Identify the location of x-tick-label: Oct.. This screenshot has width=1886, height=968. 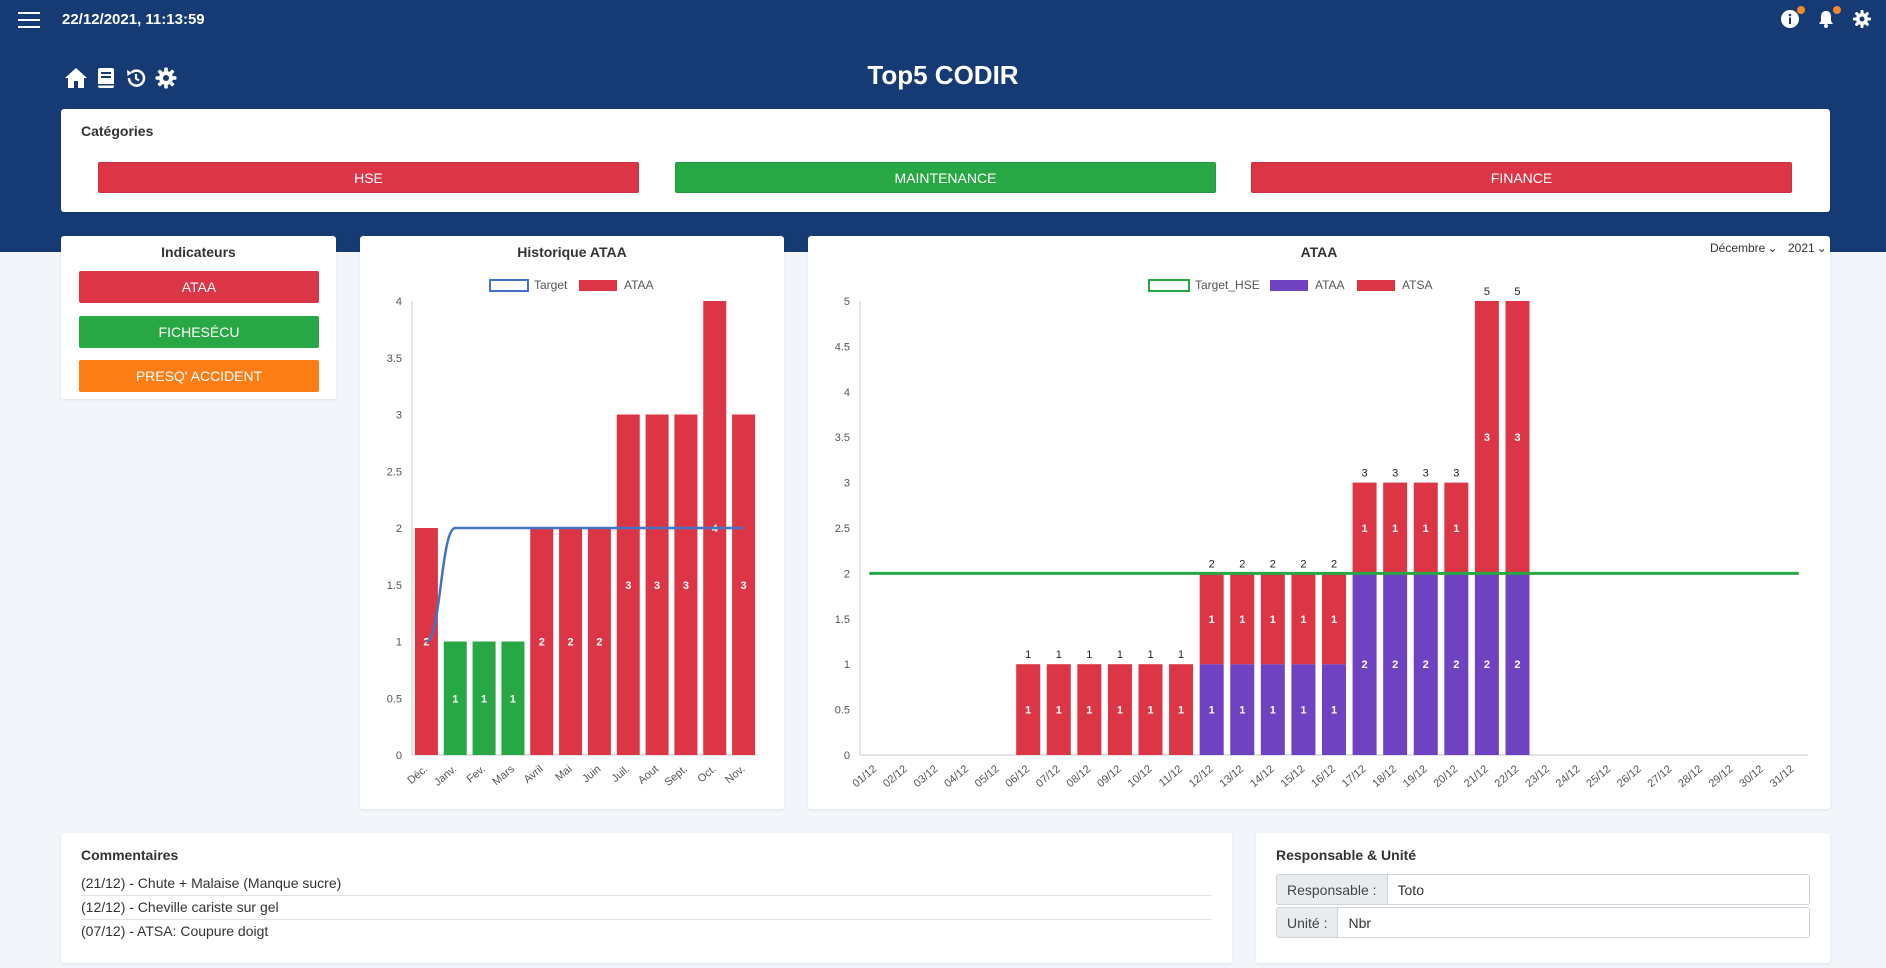
(707, 774).